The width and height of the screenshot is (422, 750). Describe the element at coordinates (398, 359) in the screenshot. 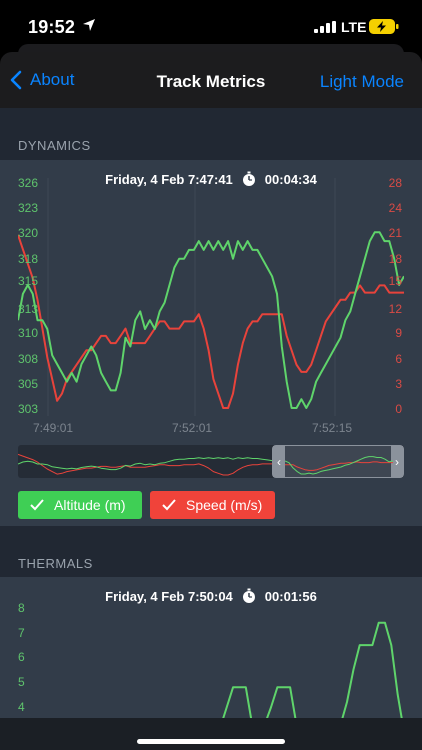

I see `speed-y-tick: 6` at that location.